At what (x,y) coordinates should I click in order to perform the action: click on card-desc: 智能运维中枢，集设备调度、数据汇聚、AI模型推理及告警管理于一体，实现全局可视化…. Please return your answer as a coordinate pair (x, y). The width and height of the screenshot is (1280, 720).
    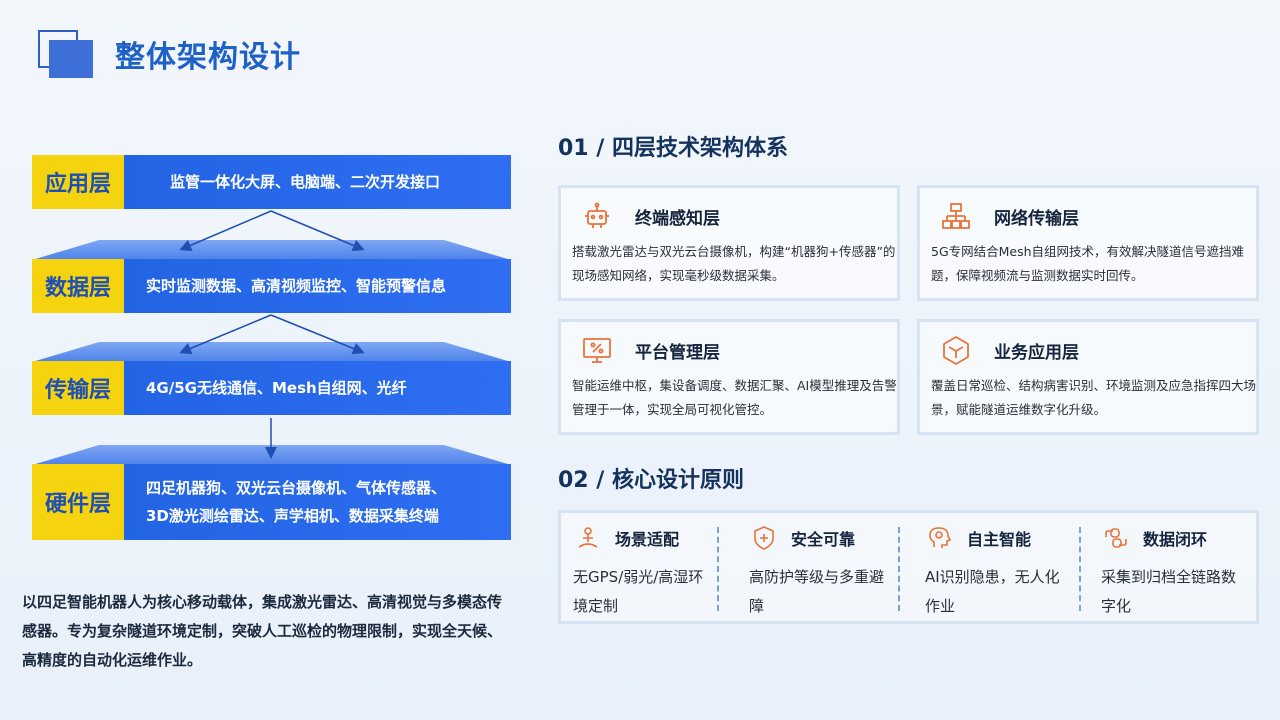
    Looking at the image, I should click on (734, 397).